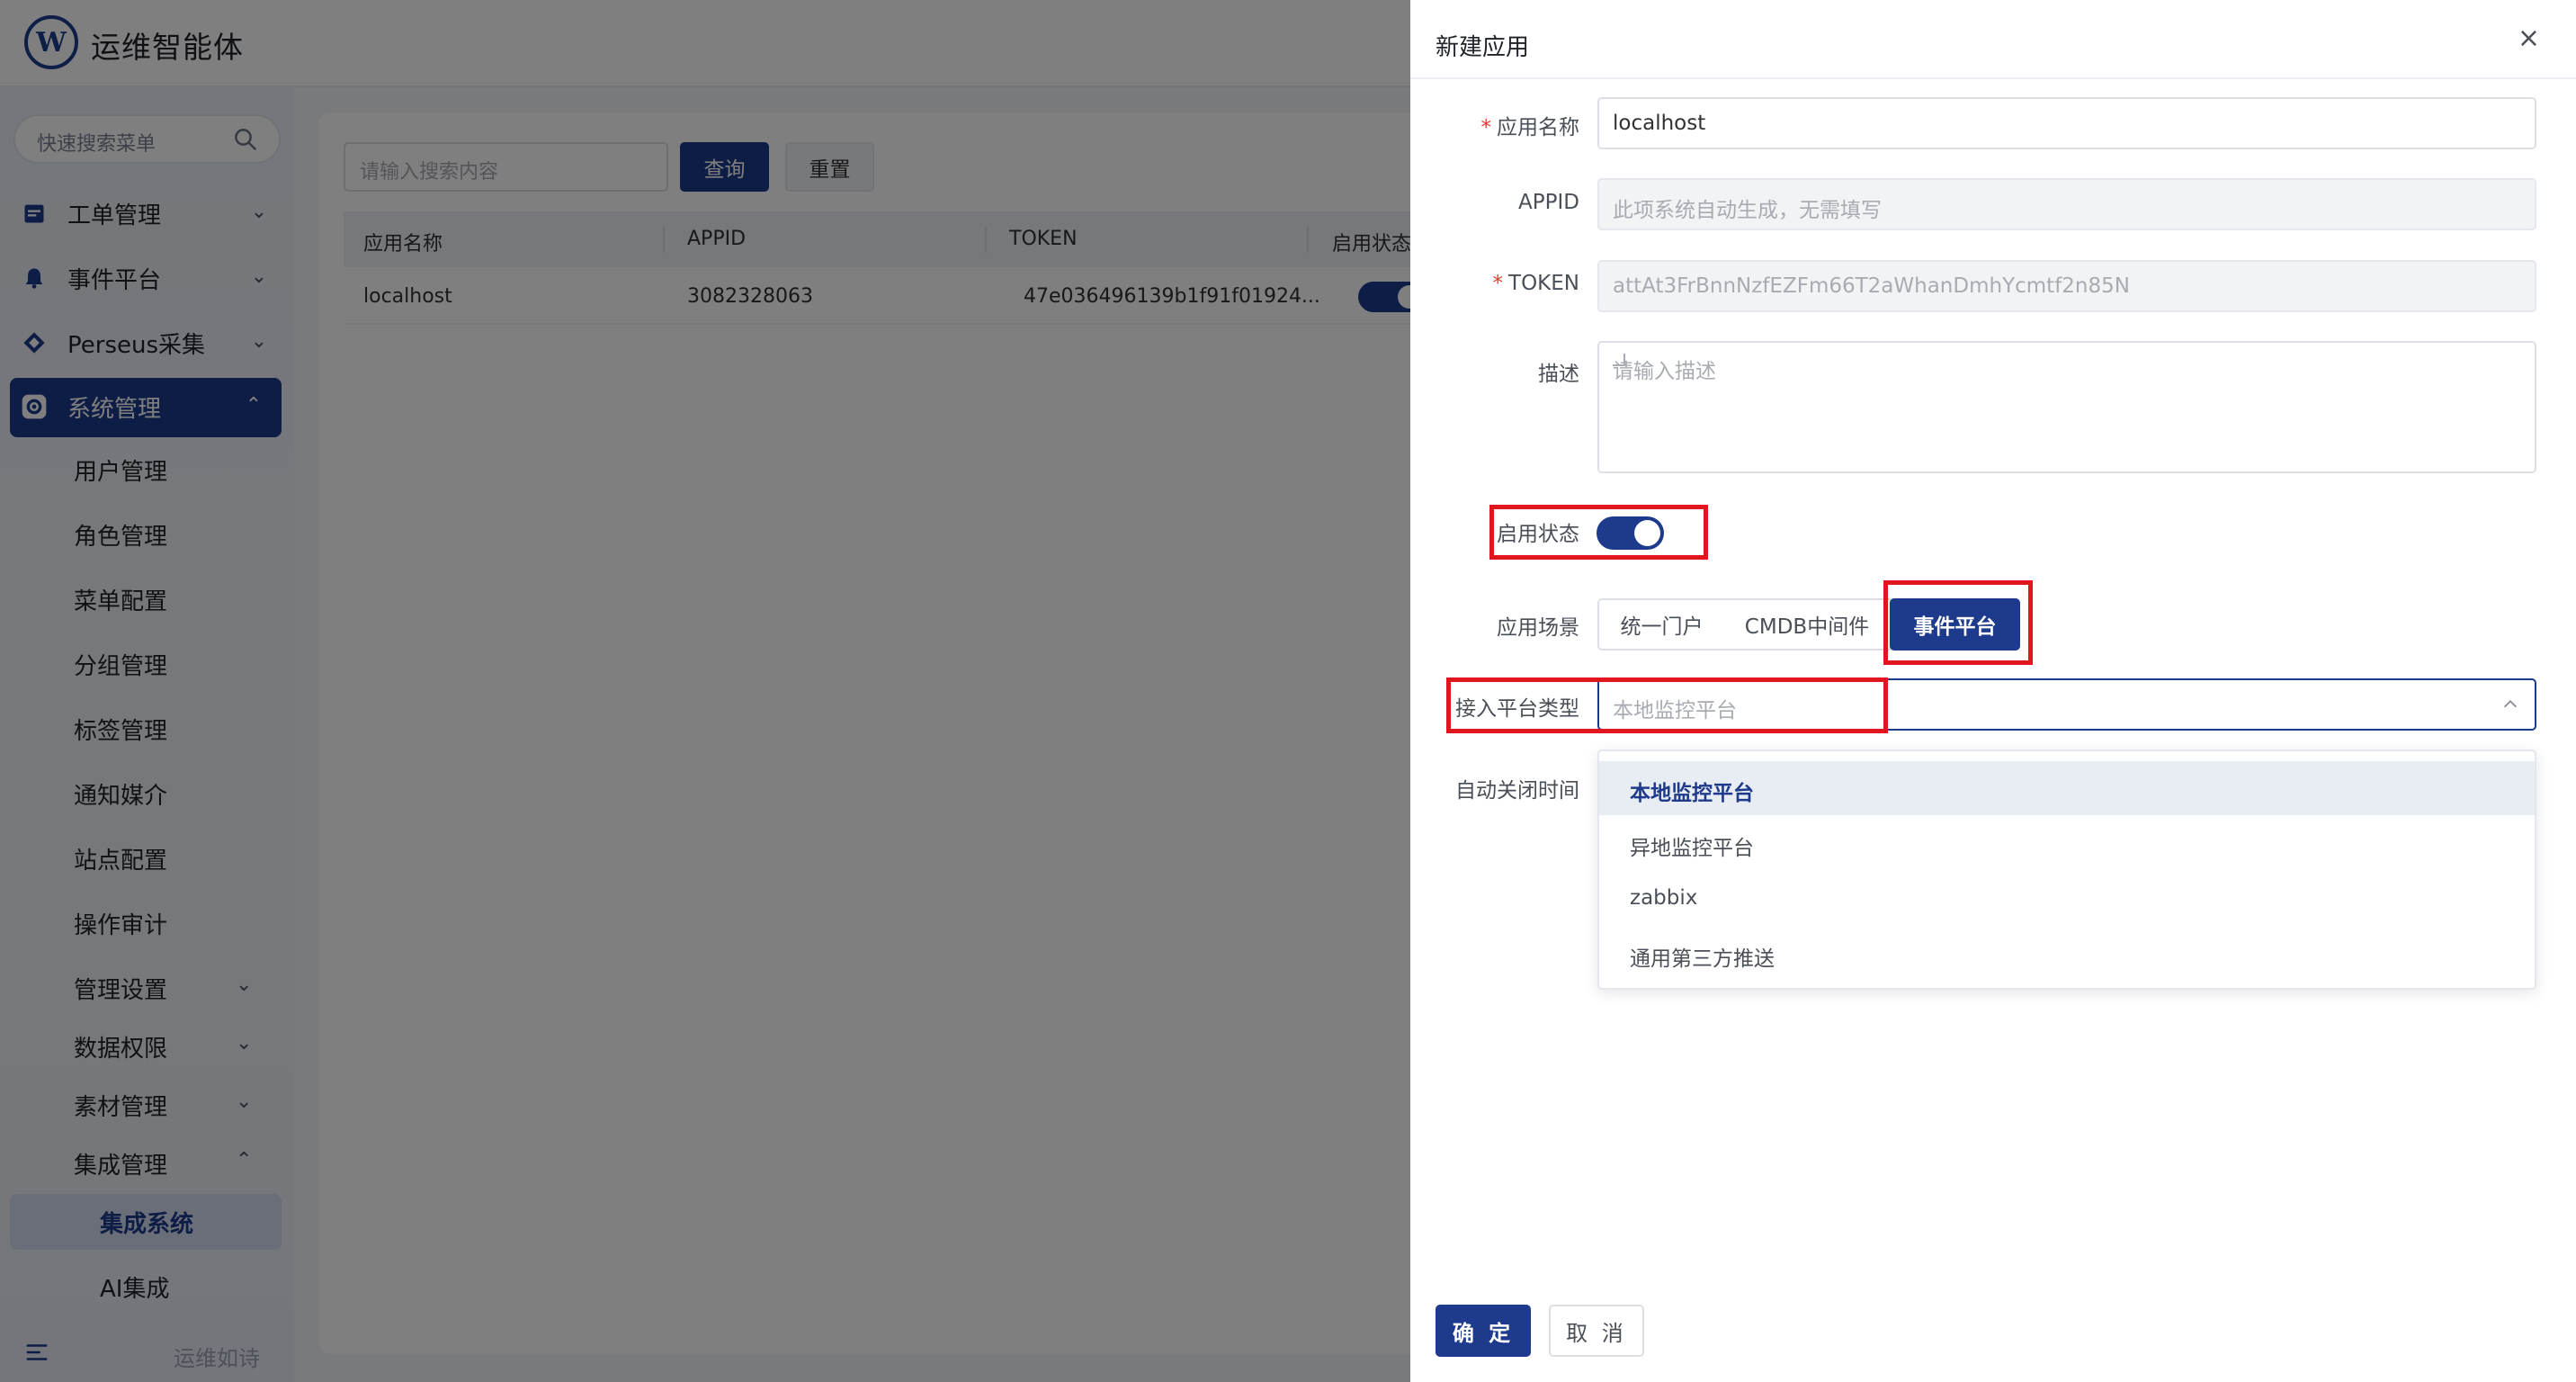 This screenshot has height=1382, width=2576. What do you see at coordinates (2066, 123) in the screenshot?
I see `app-name-input: localhost` at bounding box center [2066, 123].